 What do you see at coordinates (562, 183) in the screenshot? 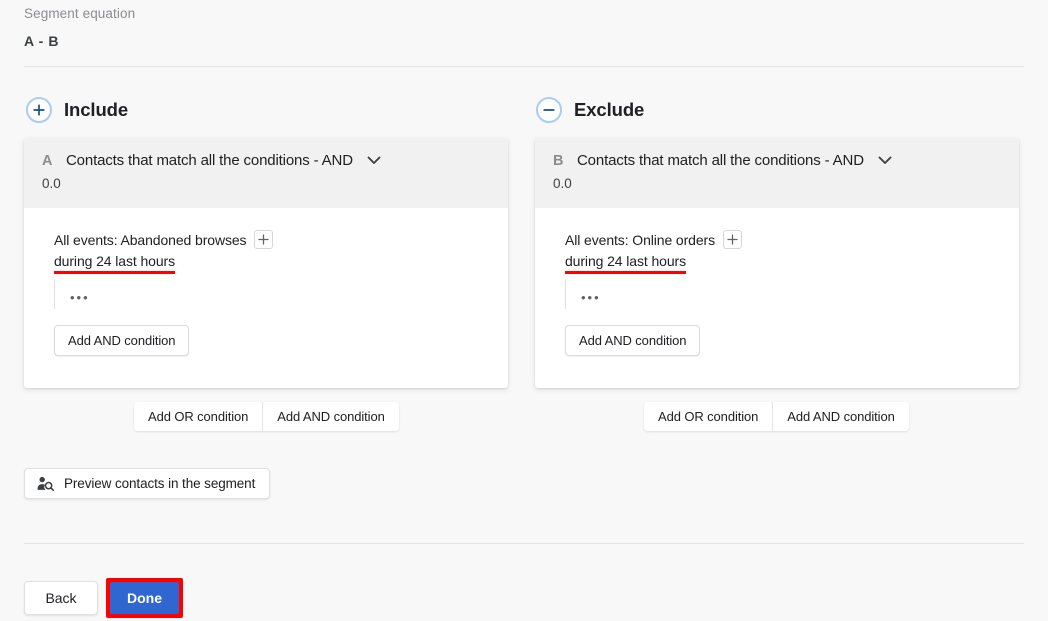
I see `card-count-b: 0.0` at bounding box center [562, 183].